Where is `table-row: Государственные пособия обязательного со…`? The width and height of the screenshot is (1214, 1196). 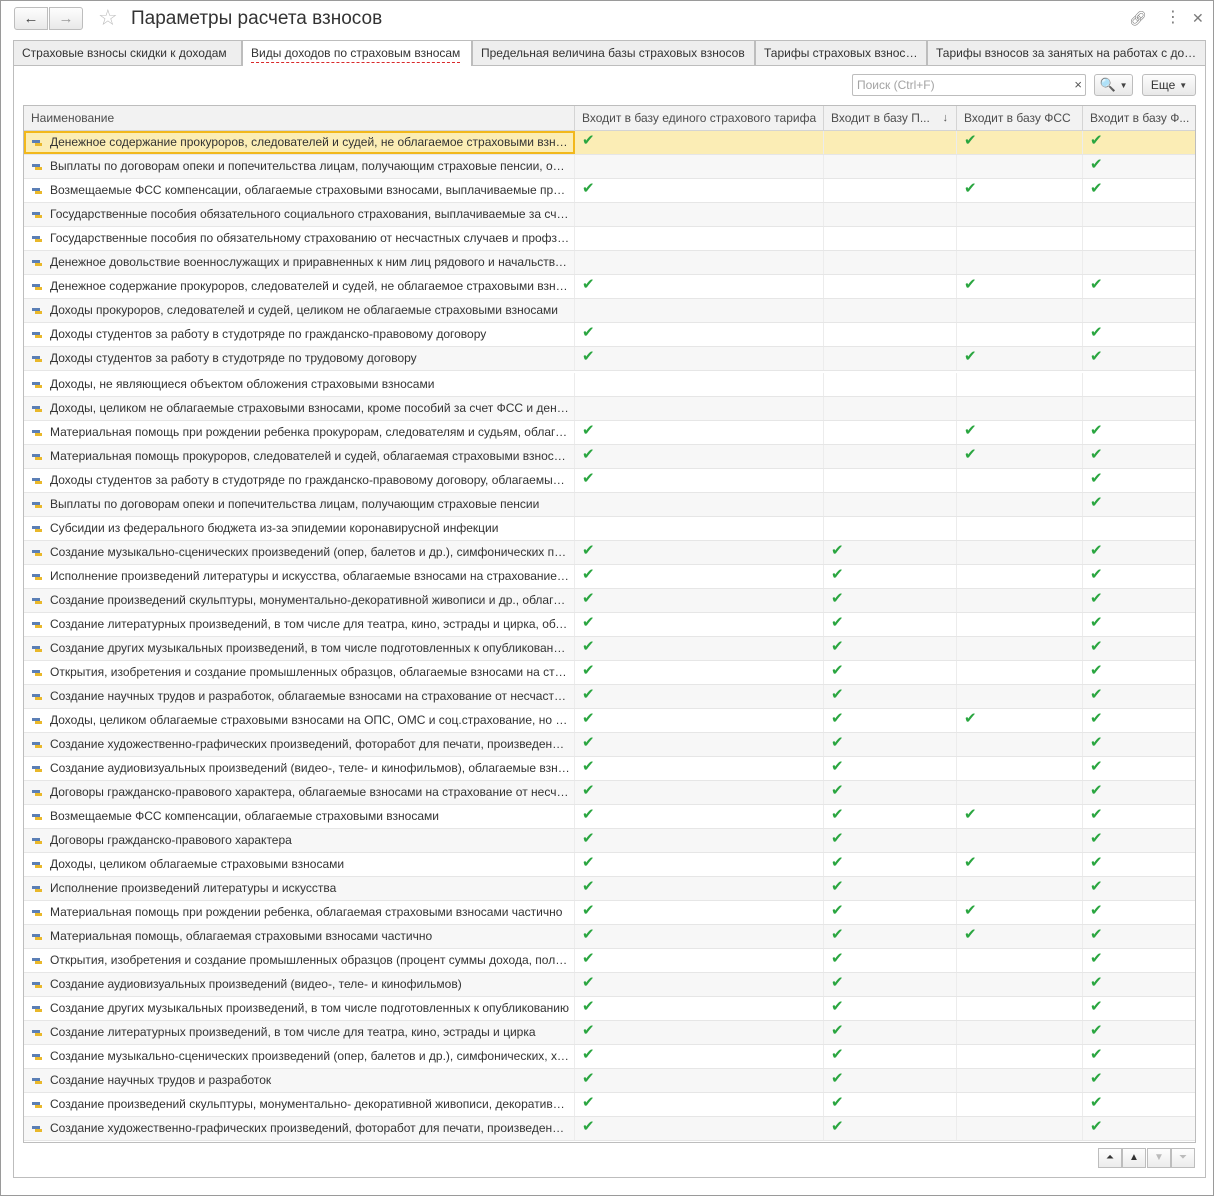 table-row: Государственные пособия обязательного со… is located at coordinates (609, 215).